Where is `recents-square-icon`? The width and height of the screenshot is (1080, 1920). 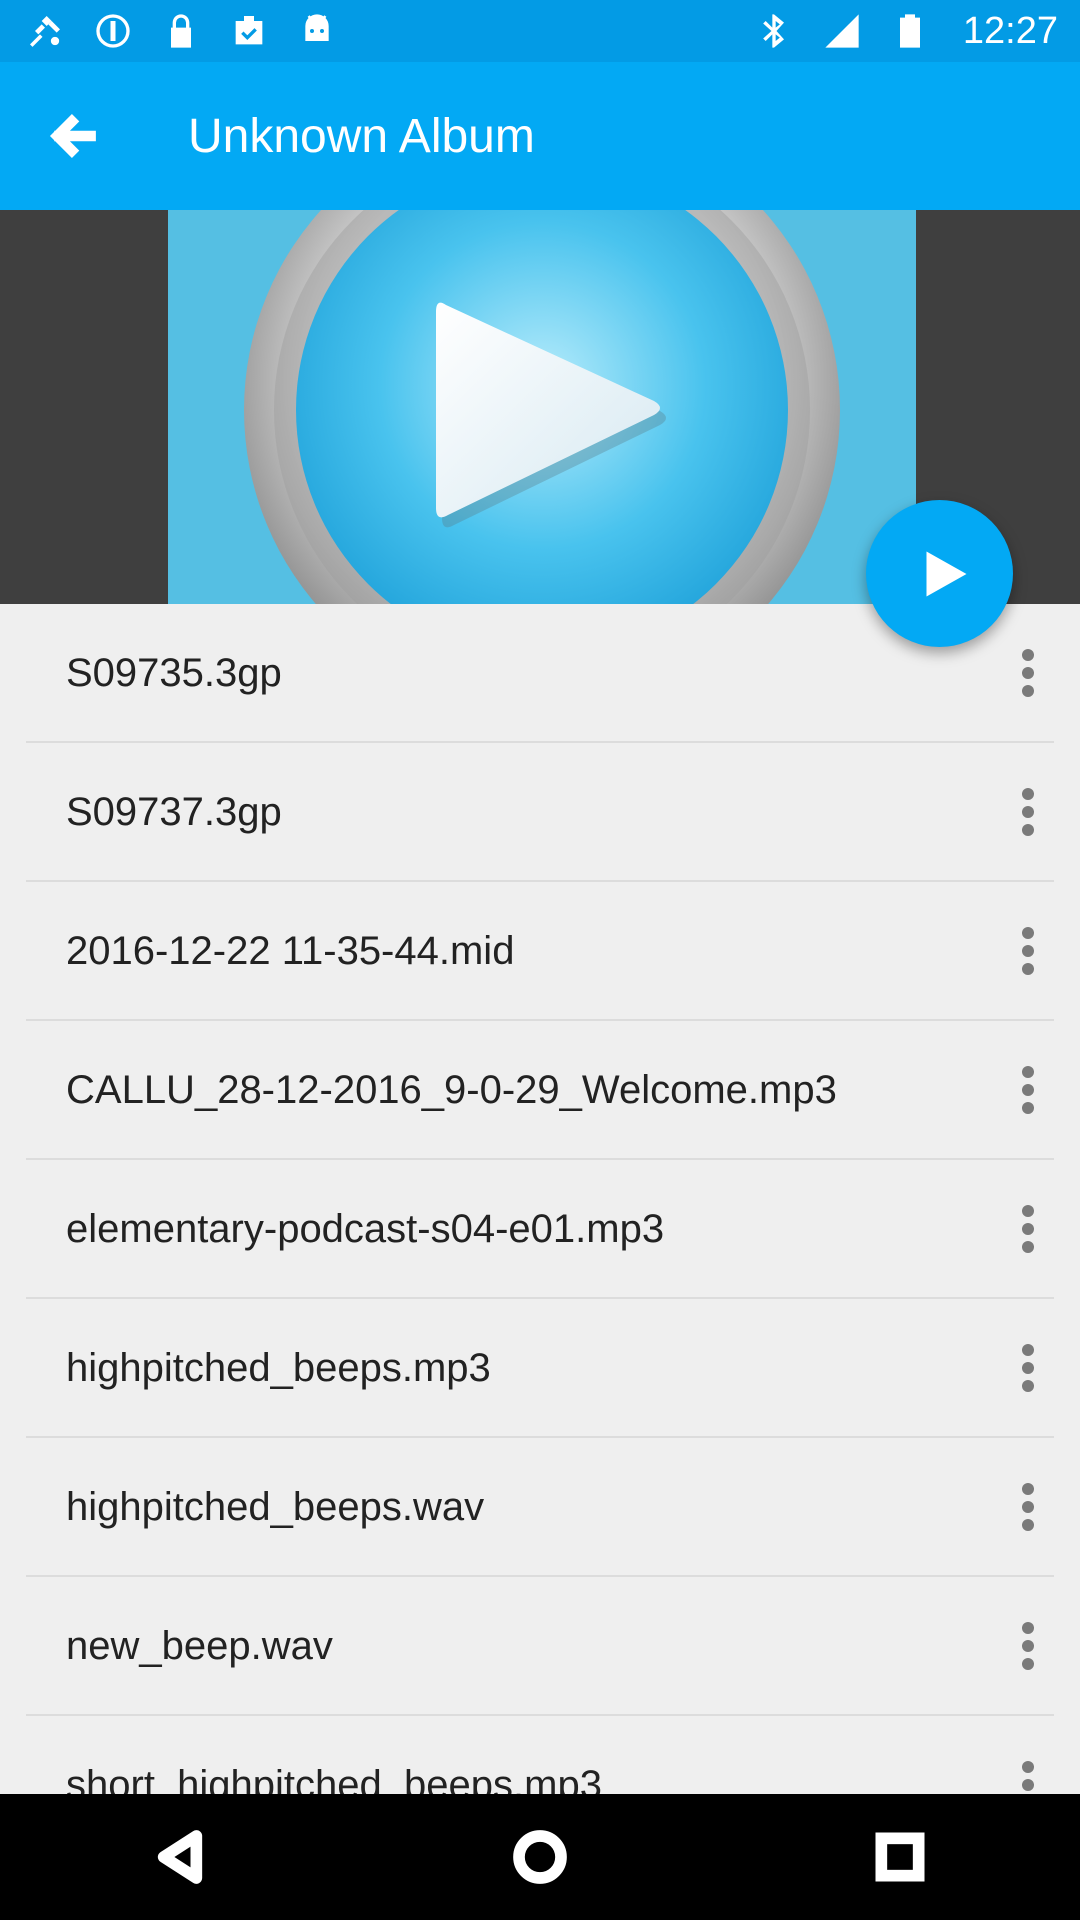 recents-square-icon is located at coordinates (900, 1857).